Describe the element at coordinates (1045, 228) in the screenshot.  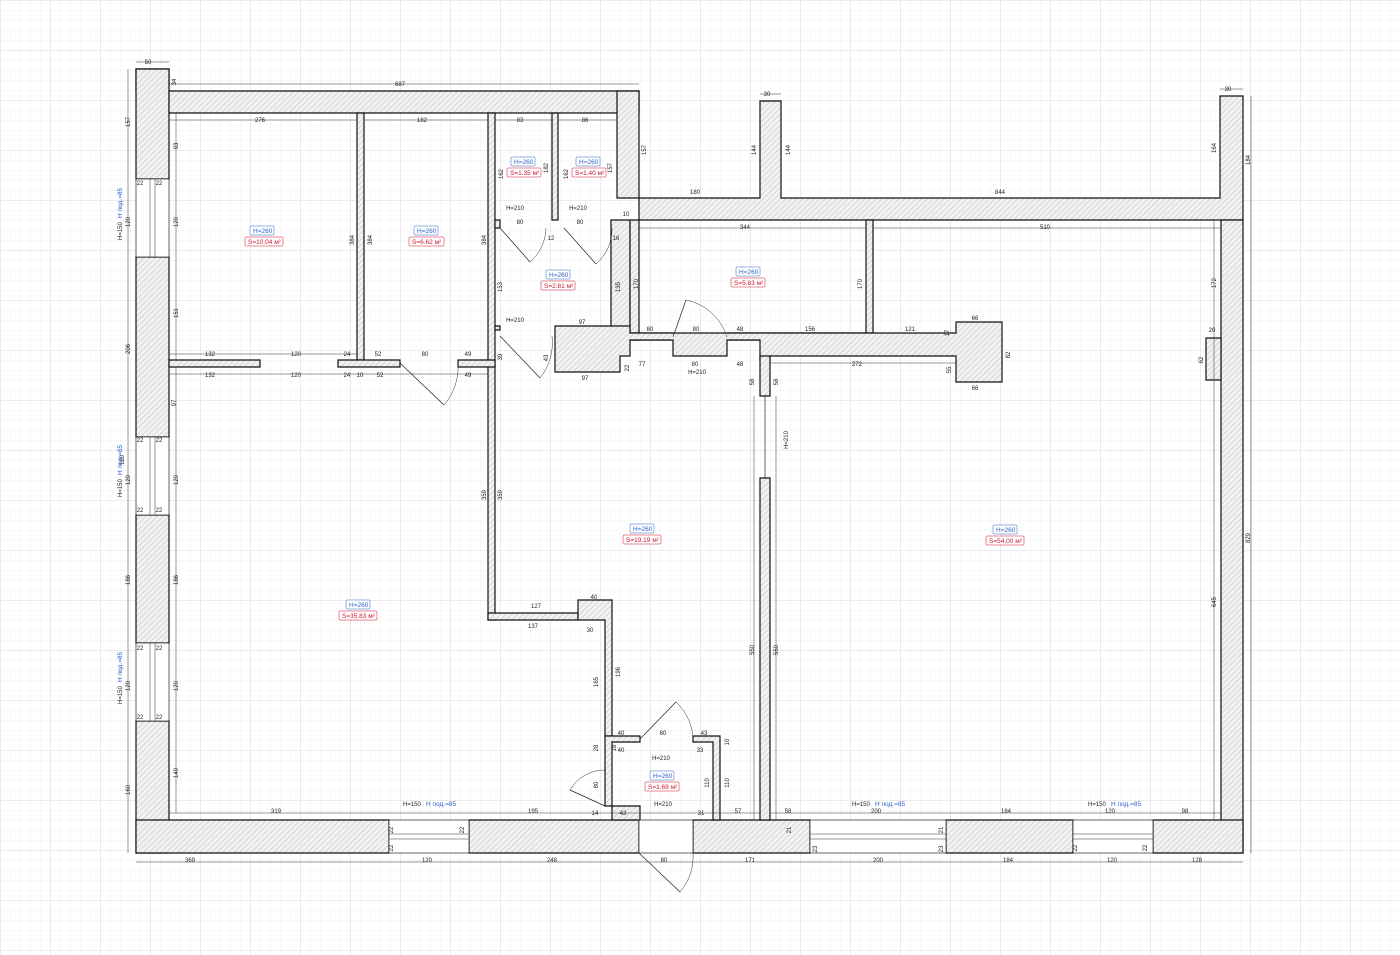
I see `dimension-label: 510` at that location.